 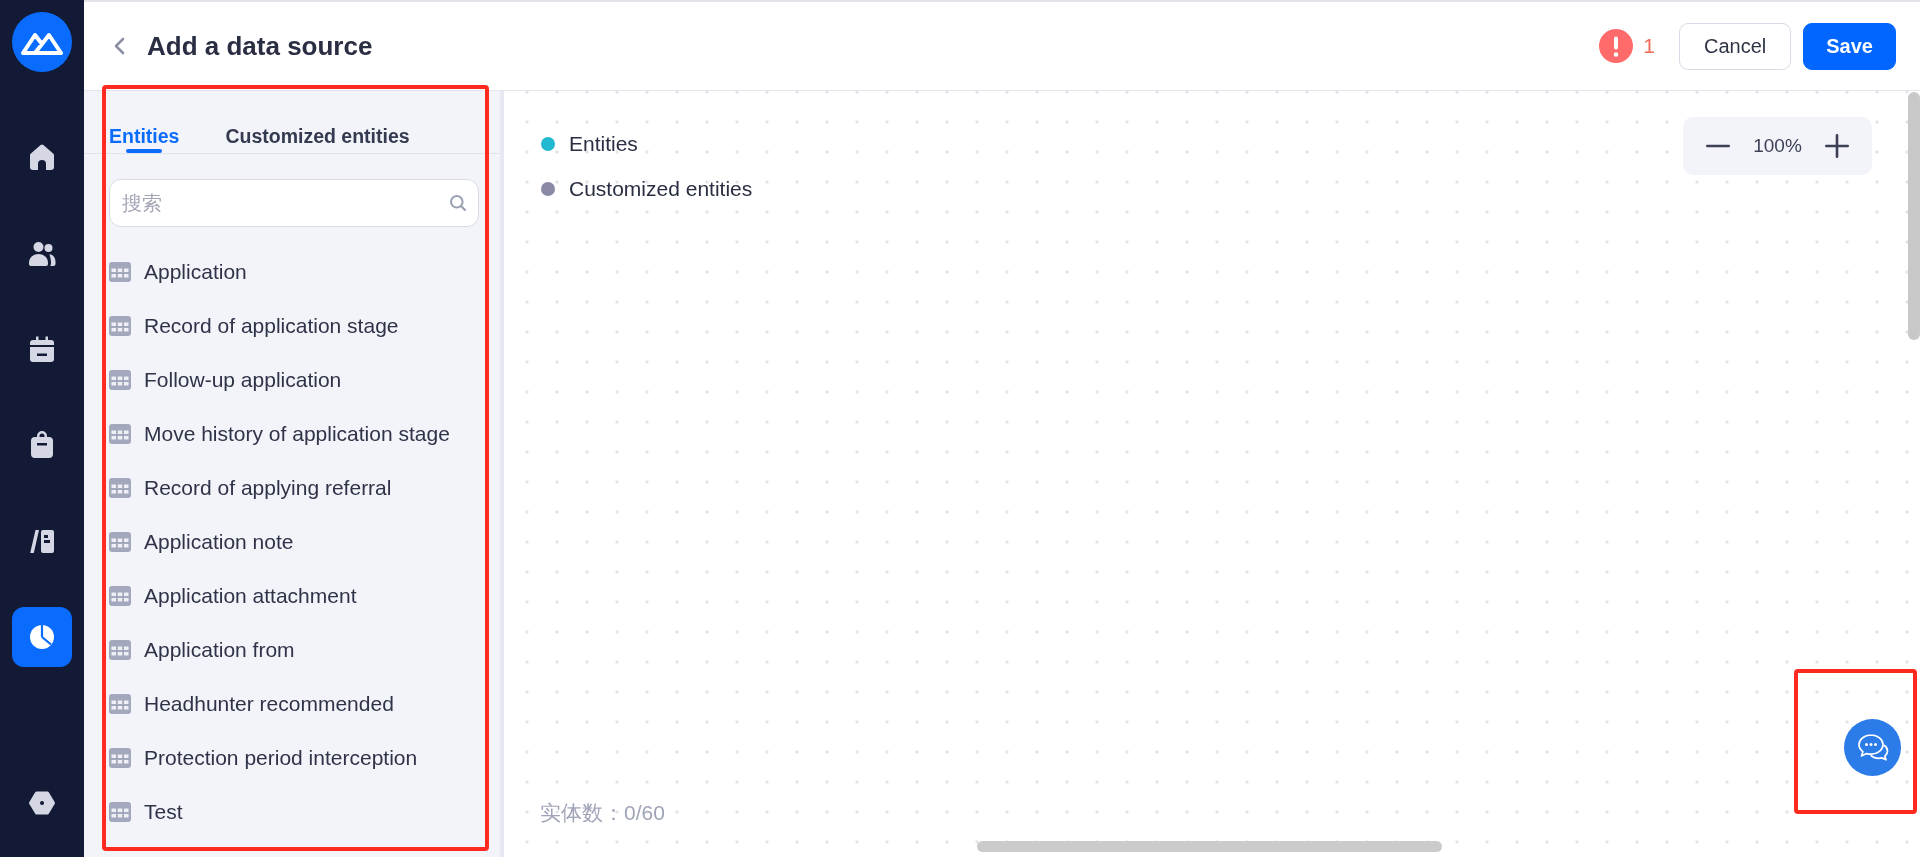 I want to click on zoom-in-button, so click(x=1837, y=146).